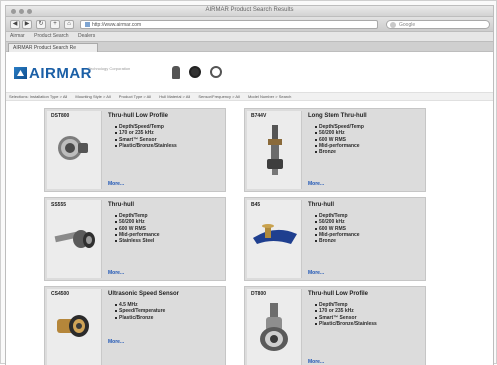  I want to click on browser-toolbar: ◀ ▶ ↻ + ⌂ http://www.airmar.com Google, so click(249, 24).